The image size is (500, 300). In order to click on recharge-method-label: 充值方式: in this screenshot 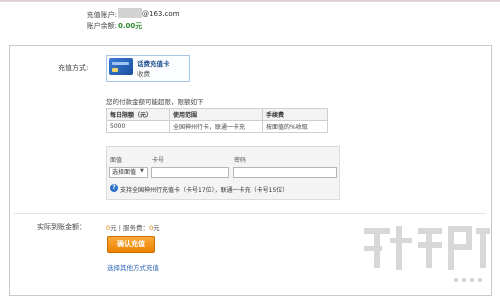, I will do `click(73, 68)`.